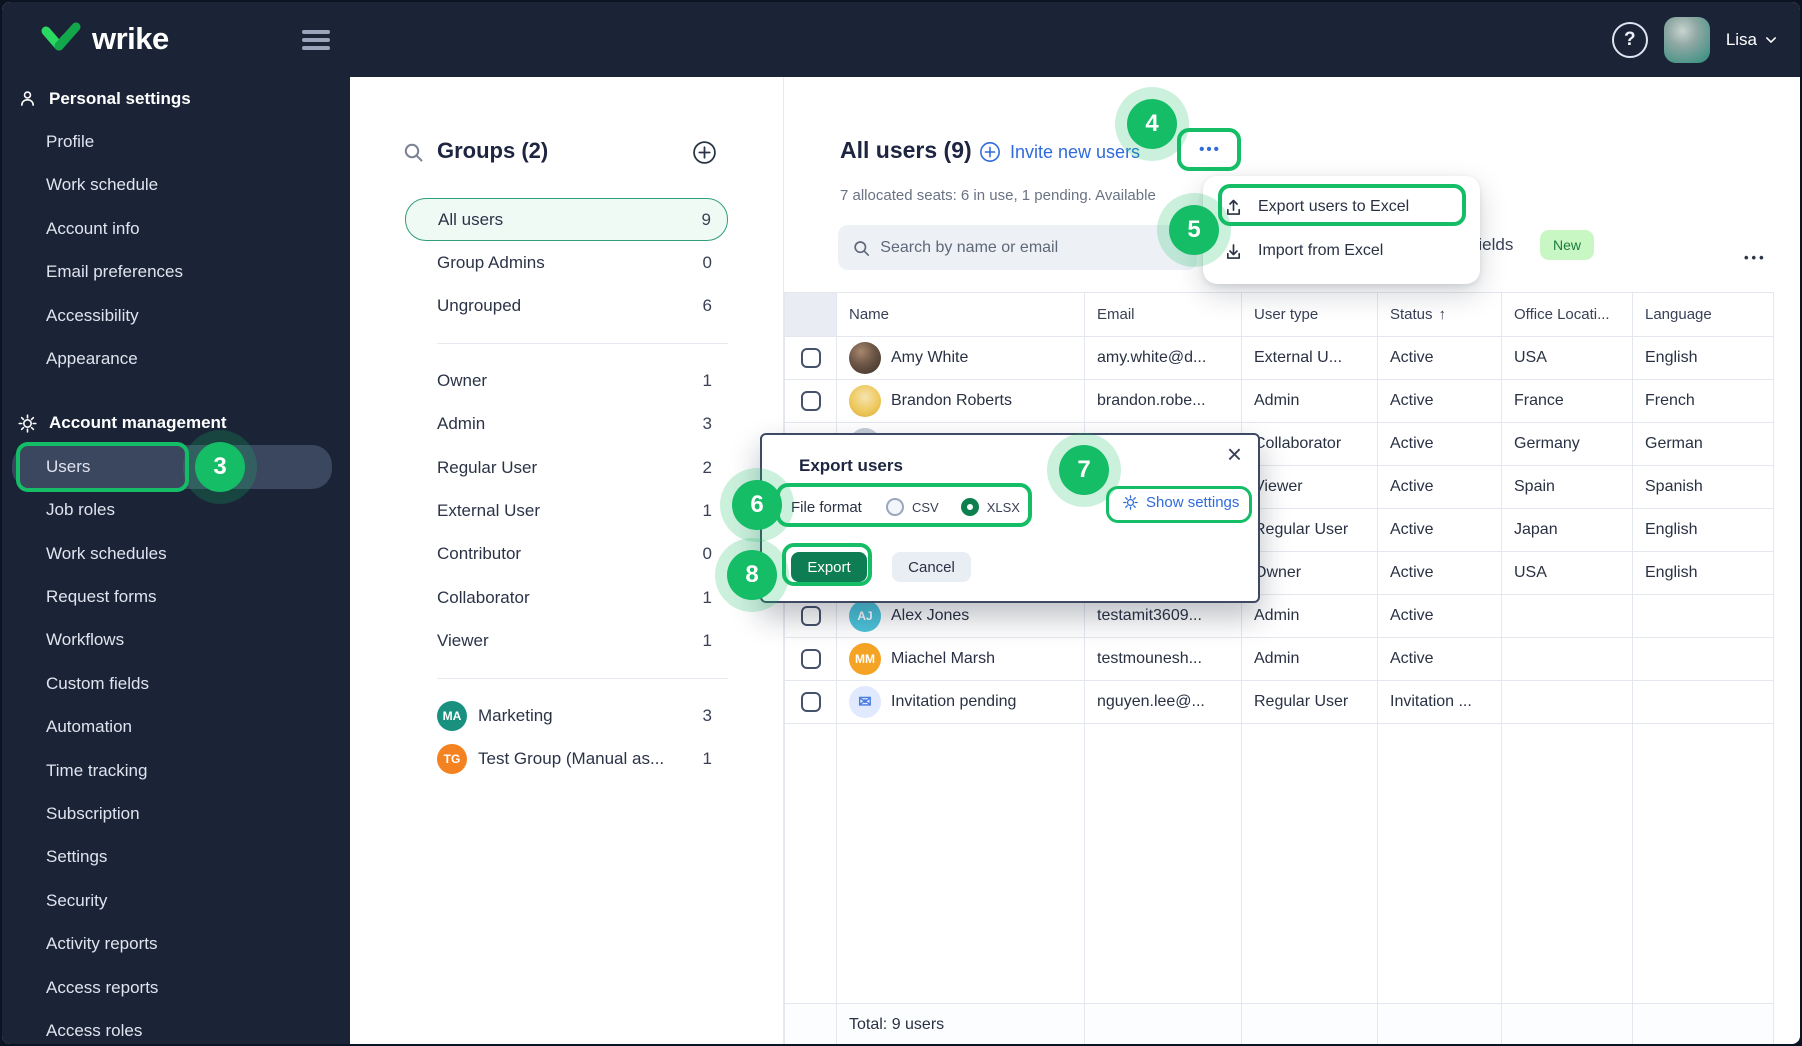  What do you see at coordinates (811, 314) in the screenshot?
I see `header-checkbox-cell` at bounding box center [811, 314].